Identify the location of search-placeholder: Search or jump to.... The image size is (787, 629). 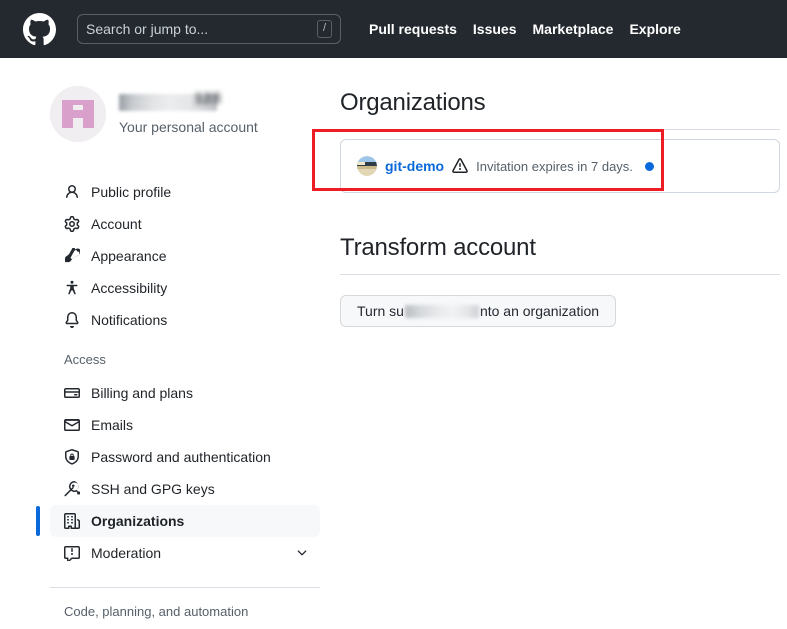
(147, 29).